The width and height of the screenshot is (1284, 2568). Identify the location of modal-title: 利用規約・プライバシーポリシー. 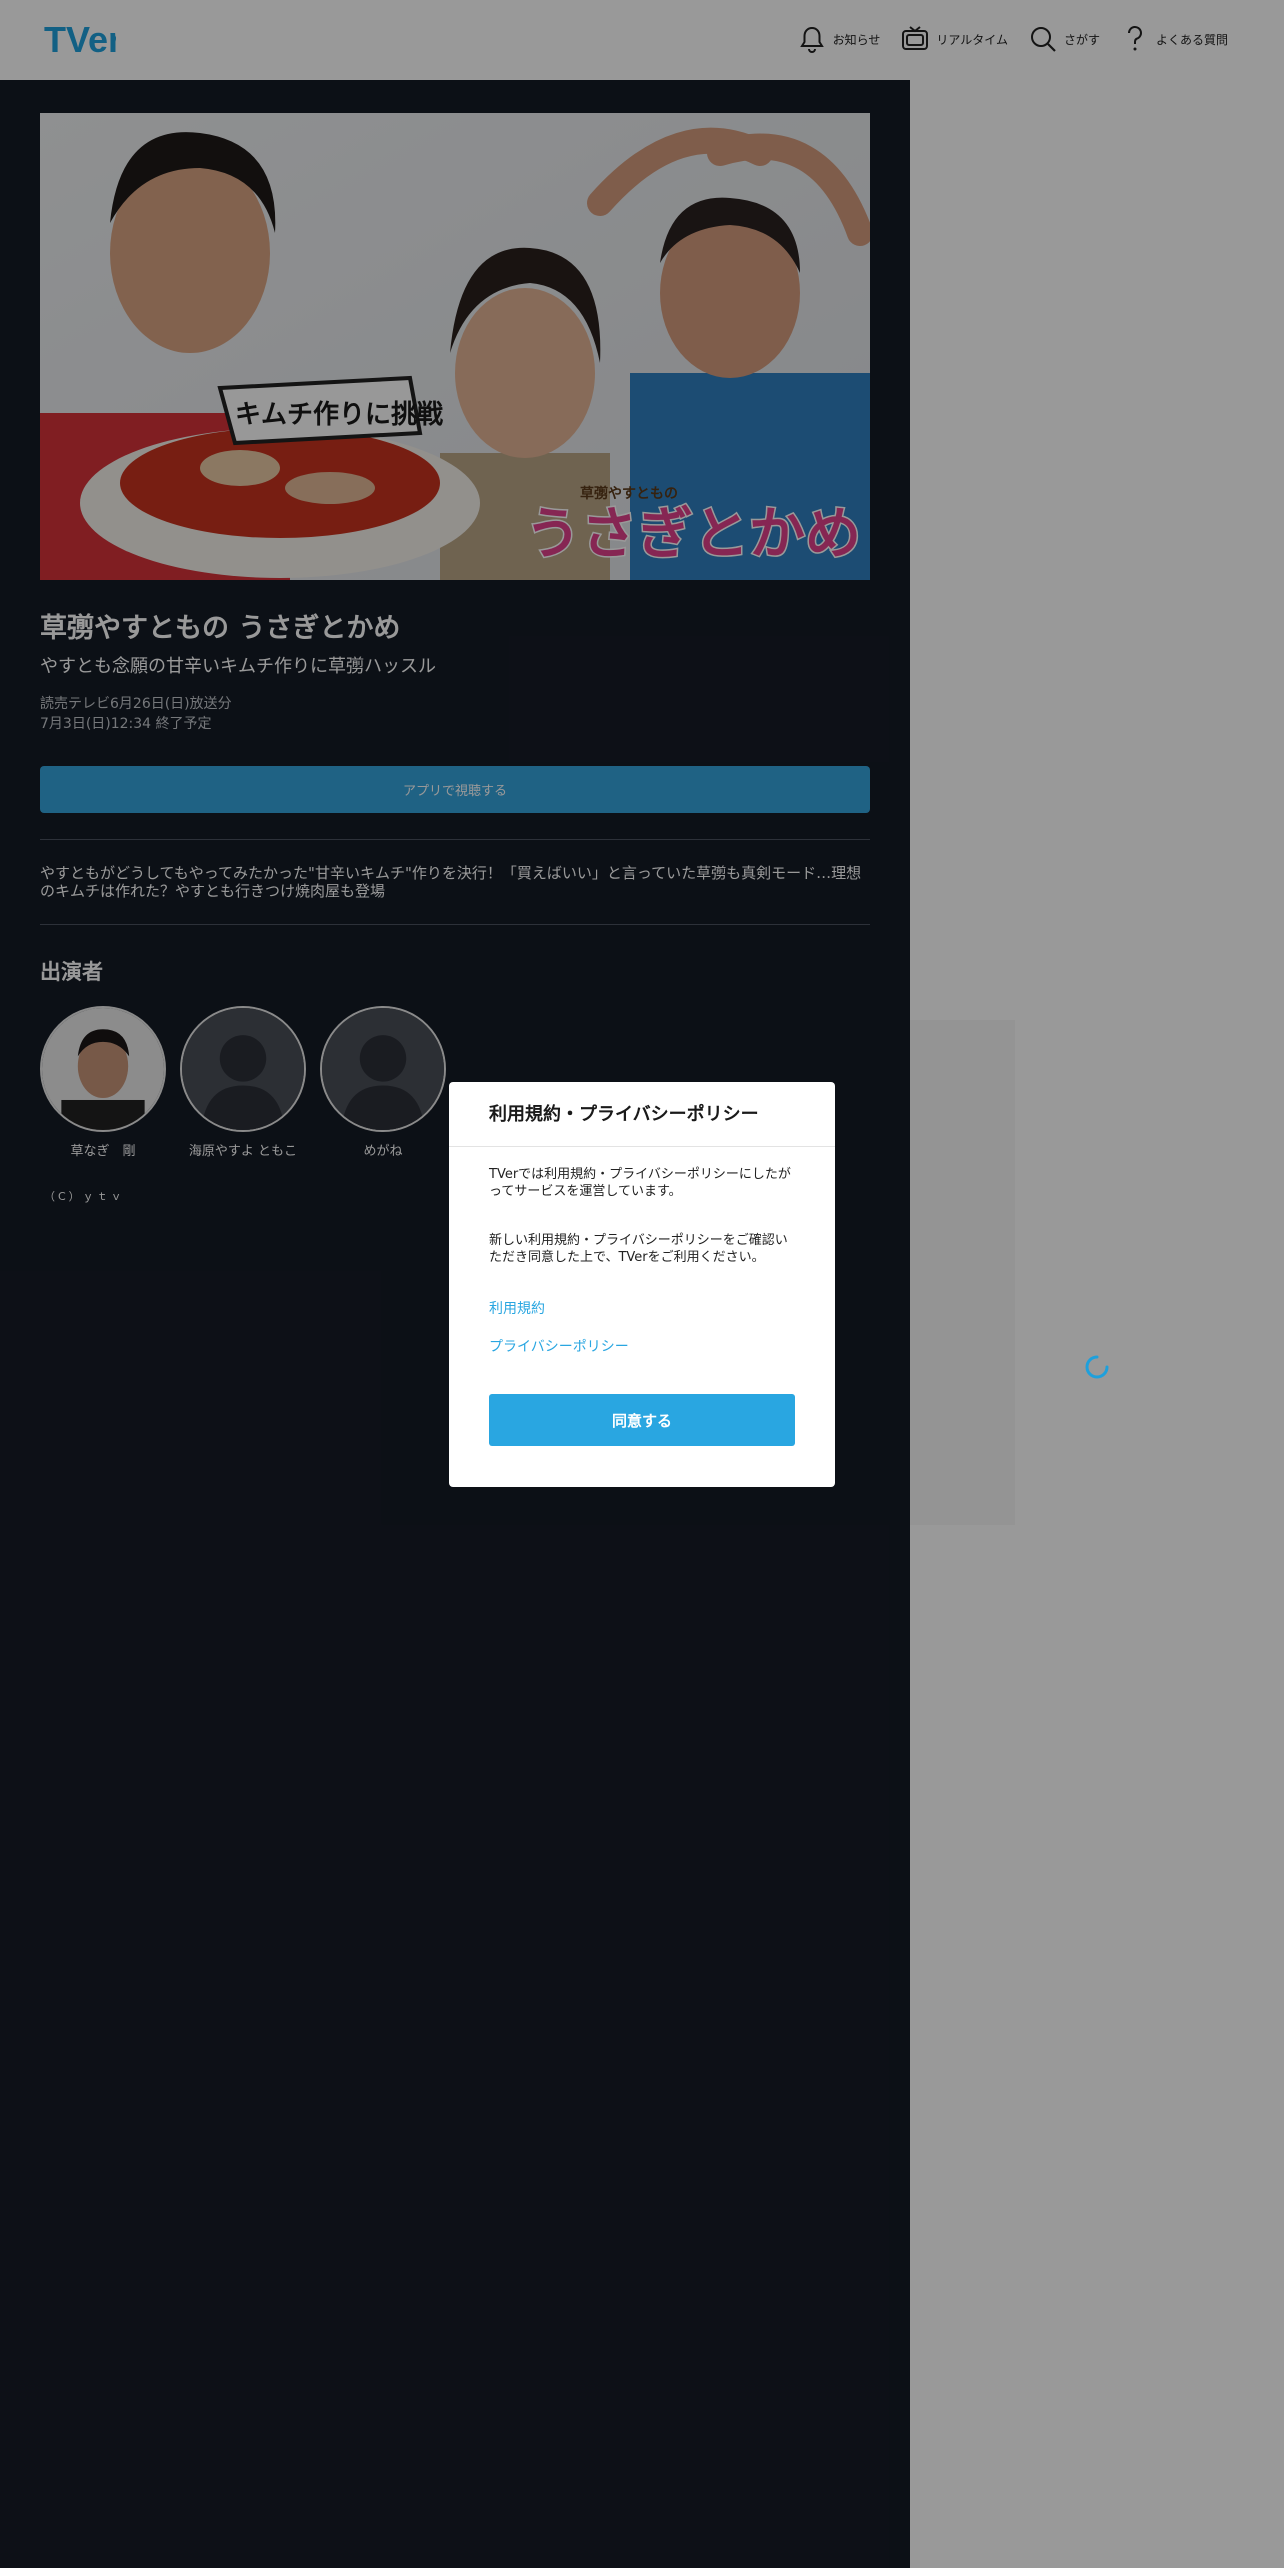
(624, 1114).